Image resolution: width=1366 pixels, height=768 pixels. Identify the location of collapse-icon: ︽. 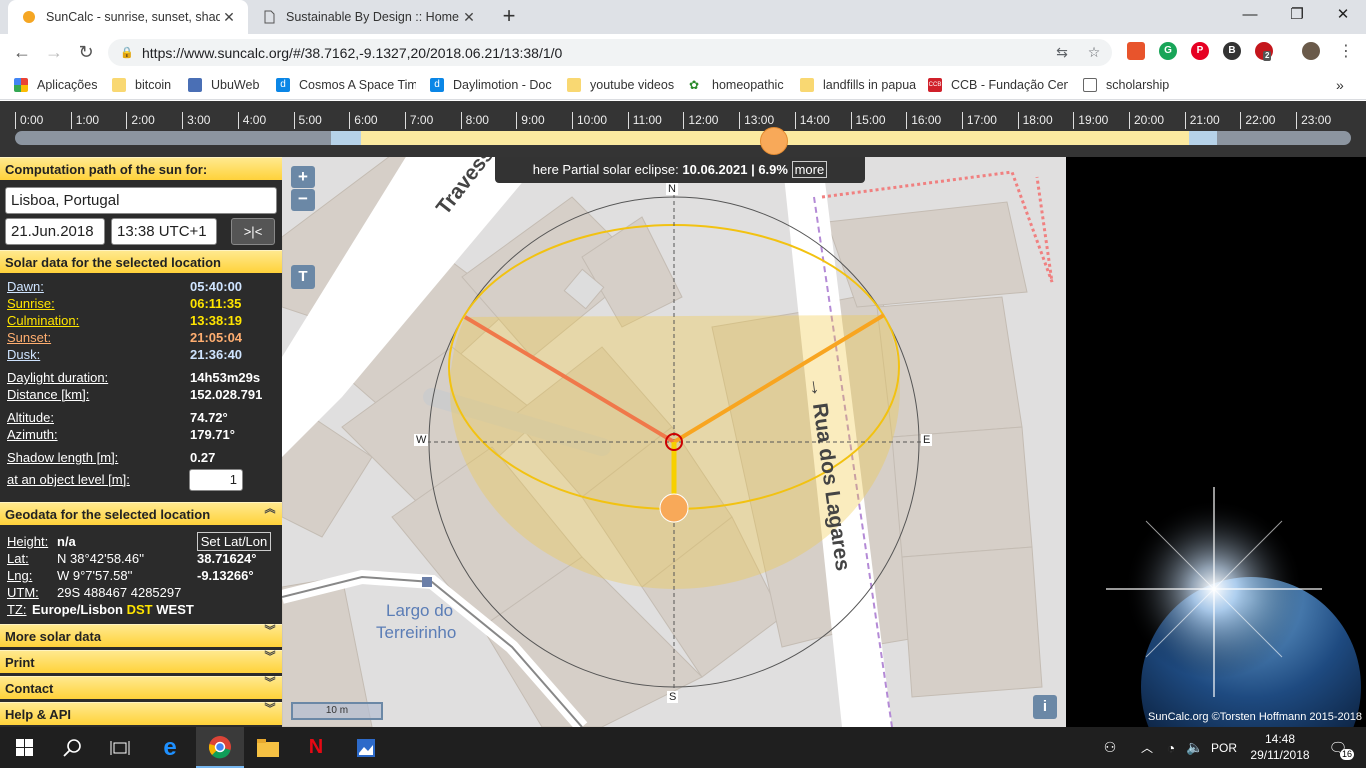
(270, 509).